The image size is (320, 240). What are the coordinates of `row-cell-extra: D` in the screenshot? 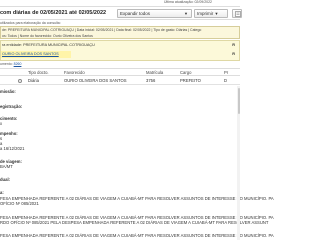 It's located at (226, 80).